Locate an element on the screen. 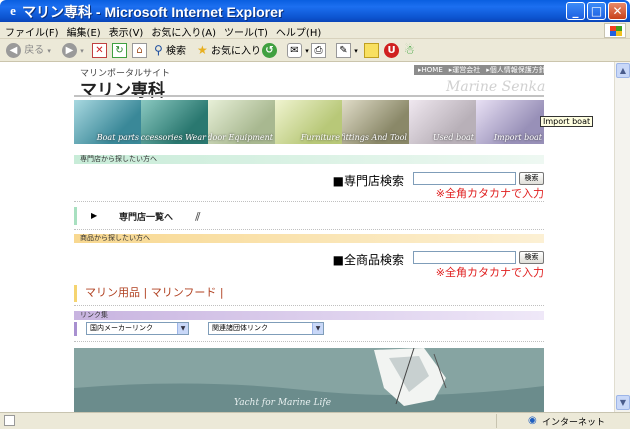 The height and width of the screenshot is (429, 630). scroll-down-button: ▼ is located at coordinates (623, 402).